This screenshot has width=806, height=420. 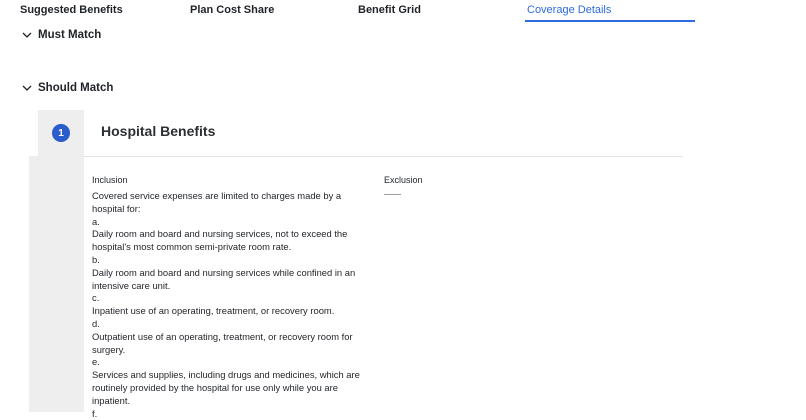 I want to click on inclusion-line: f., so click(x=95, y=413).